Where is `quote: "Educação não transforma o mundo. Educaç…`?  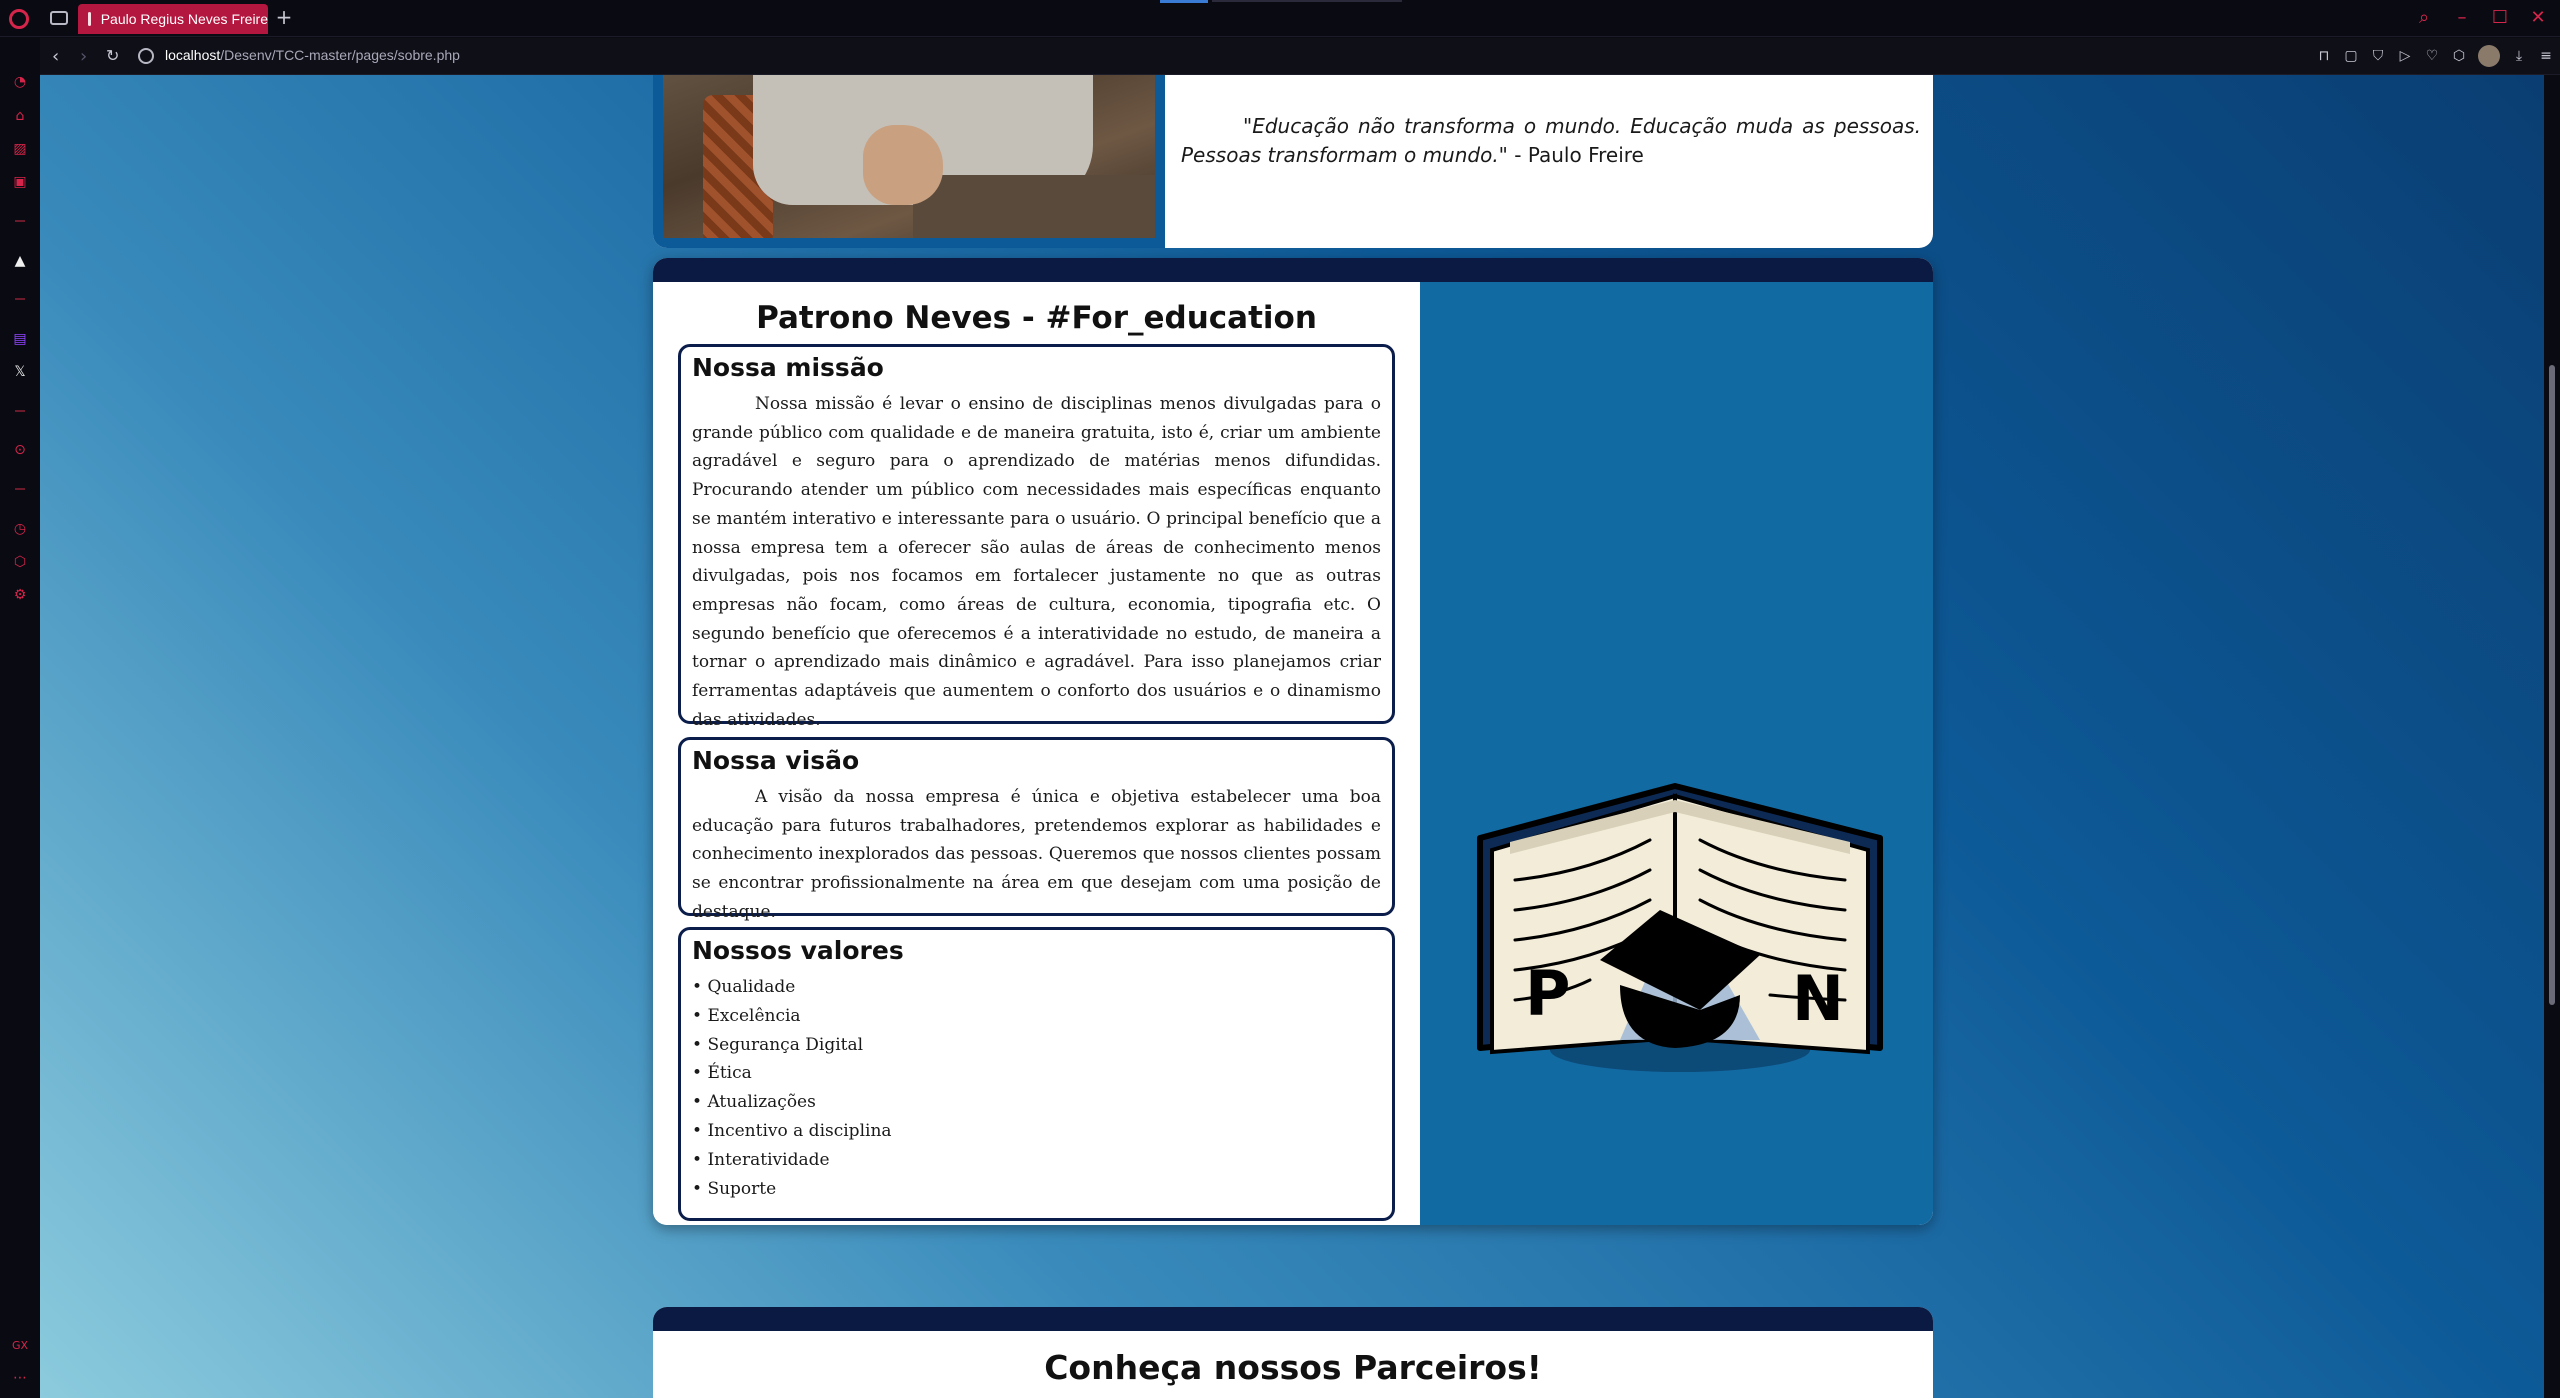
quote: "Educação não transforma o mundo. Educaç… is located at coordinates (1551, 141).